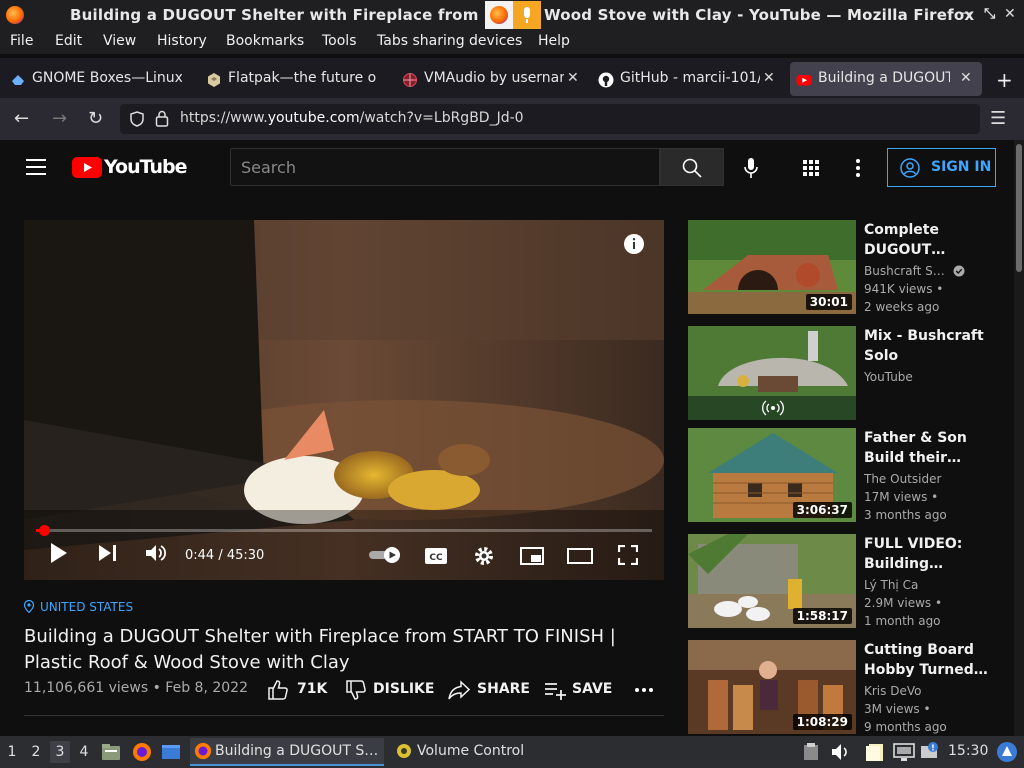  What do you see at coordinates (59, 553) in the screenshot?
I see `play-icon` at bounding box center [59, 553].